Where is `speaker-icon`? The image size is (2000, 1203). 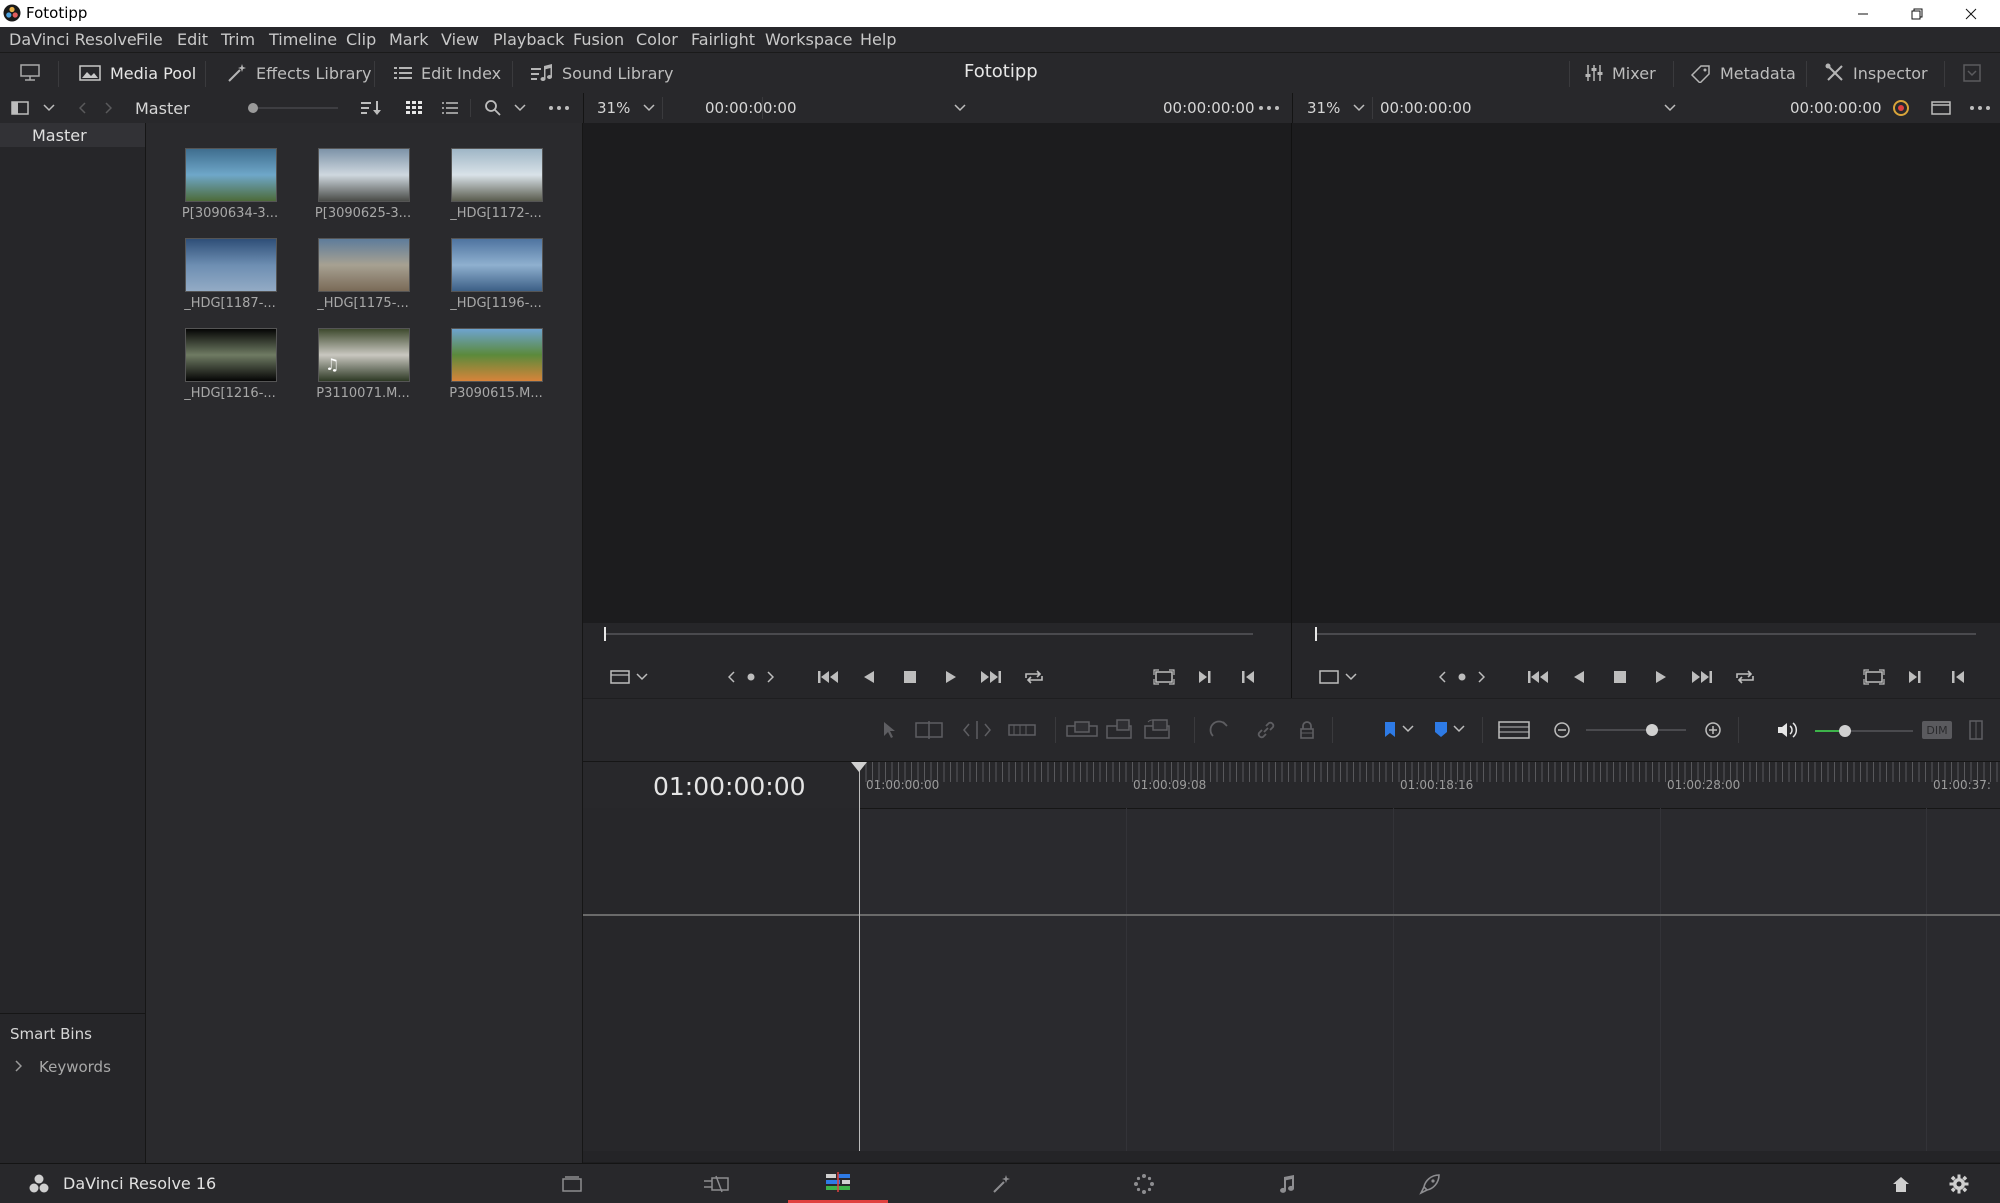
speaker-icon is located at coordinates (1788, 730).